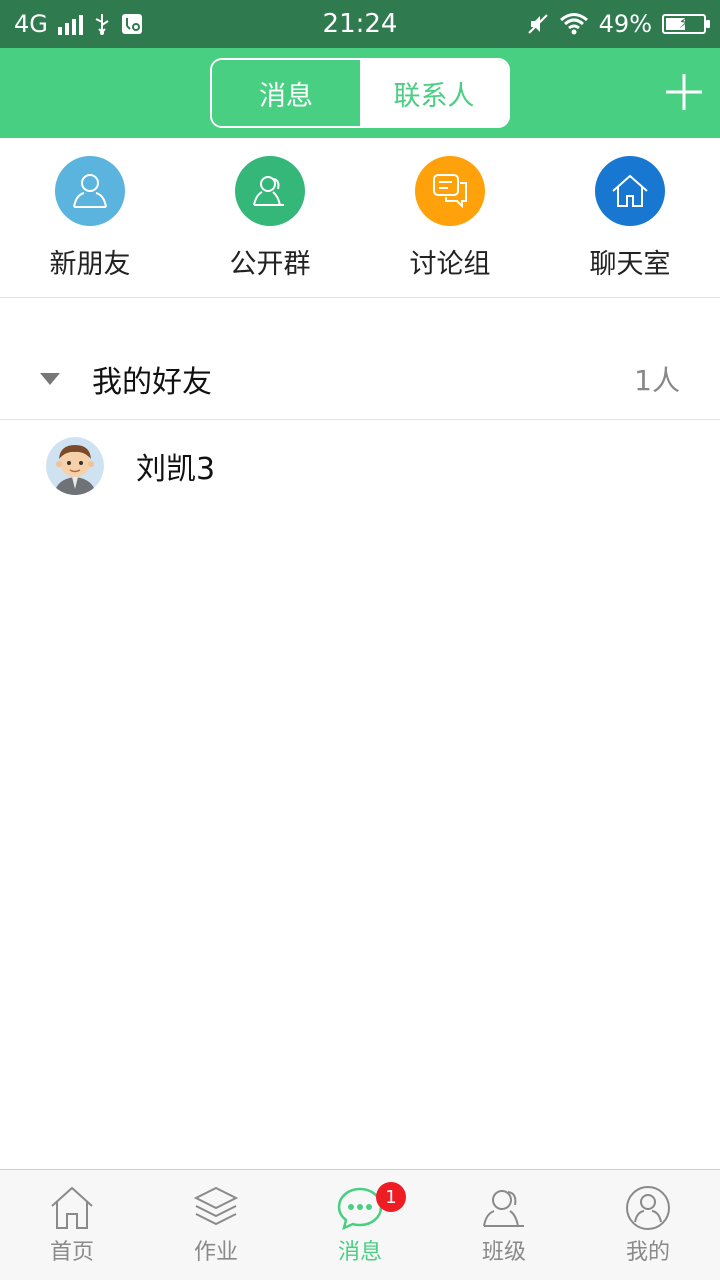 The height and width of the screenshot is (1280, 720). Describe the element at coordinates (270, 191) in the screenshot. I see `public-group-icon` at that location.